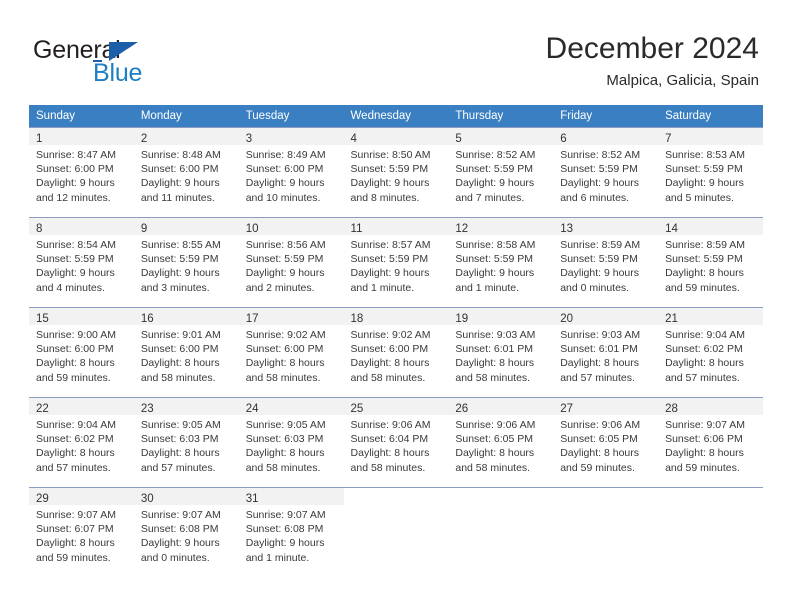 The height and width of the screenshot is (612, 792). What do you see at coordinates (668, 139) in the screenshot?
I see `day-number: 7` at bounding box center [668, 139].